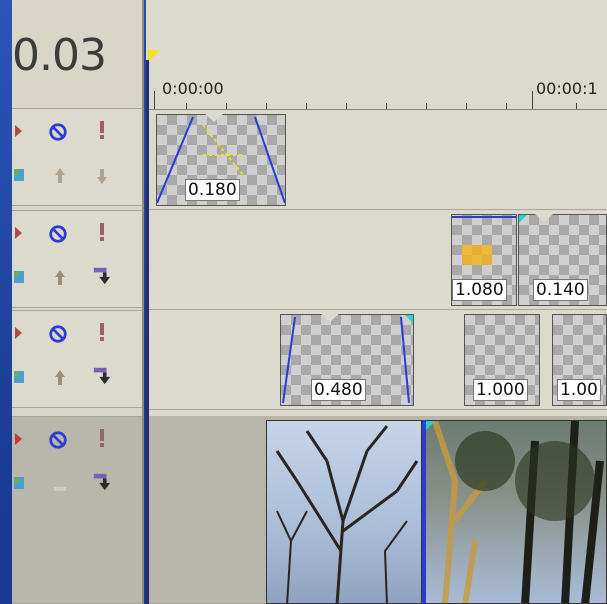 This screenshot has height=604, width=607. What do you see at coordinates (155, 57) in the screenshot?
I see `marker-flag-icon` at bounding box center [155, 57].